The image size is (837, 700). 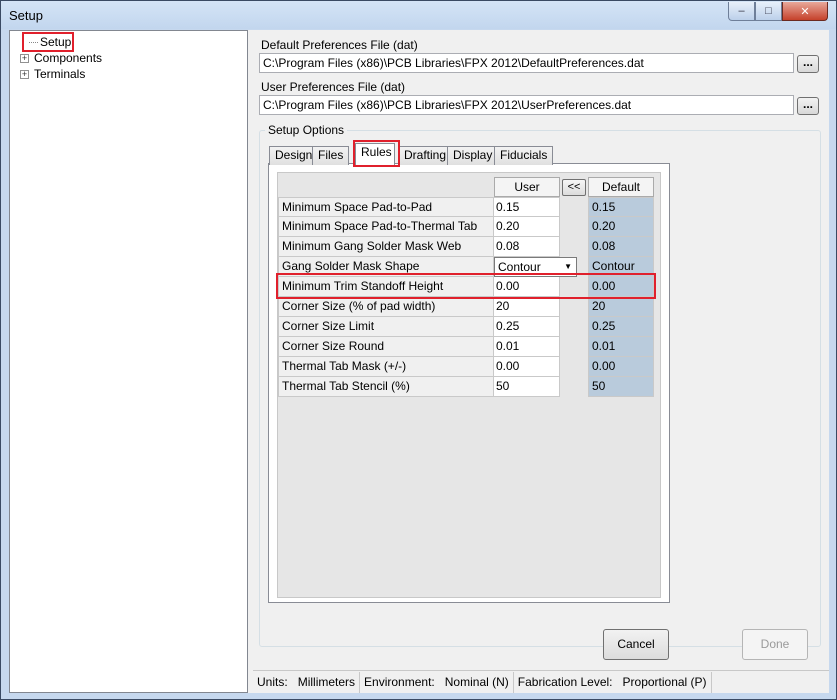 What do you see at coordinates (621, 247) in the screenshot?
I see `rule-default-value: 0.08` at bounding box center [621, 247].